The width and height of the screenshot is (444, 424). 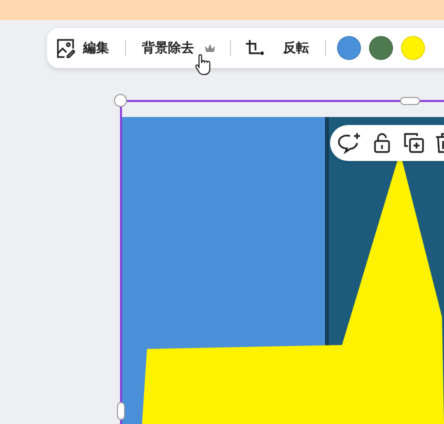 What do you see at coordinates (350, 143) in the screenshot?
I see `add-comment-icon` at bounding box center [350, 143].